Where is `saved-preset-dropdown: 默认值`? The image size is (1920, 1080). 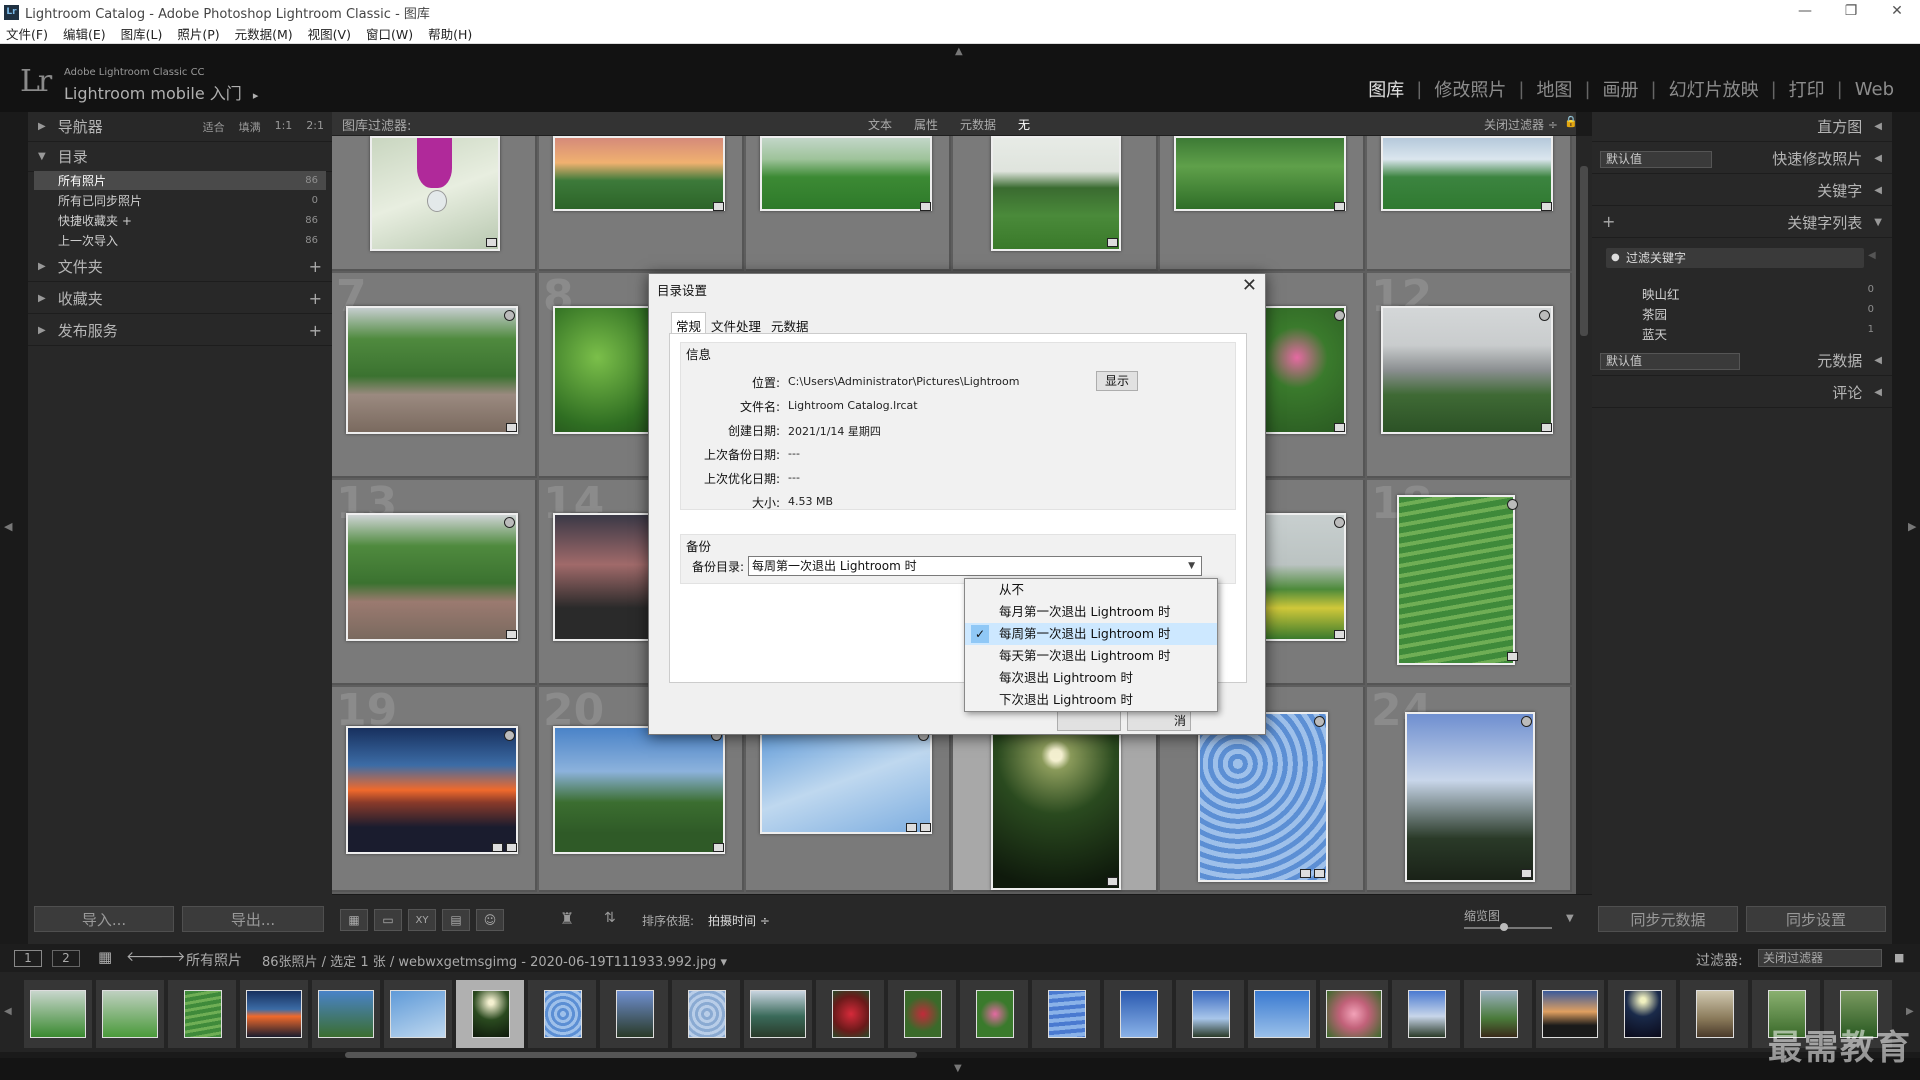 saved-preset-dropdown: 默认值 is located at coordinates (1656, 159).